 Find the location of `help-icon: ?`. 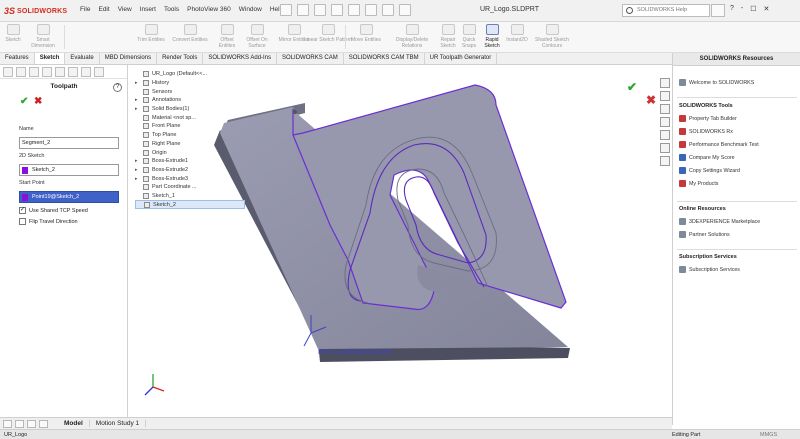

help-icon: ? is located at coordinates (117, 87).